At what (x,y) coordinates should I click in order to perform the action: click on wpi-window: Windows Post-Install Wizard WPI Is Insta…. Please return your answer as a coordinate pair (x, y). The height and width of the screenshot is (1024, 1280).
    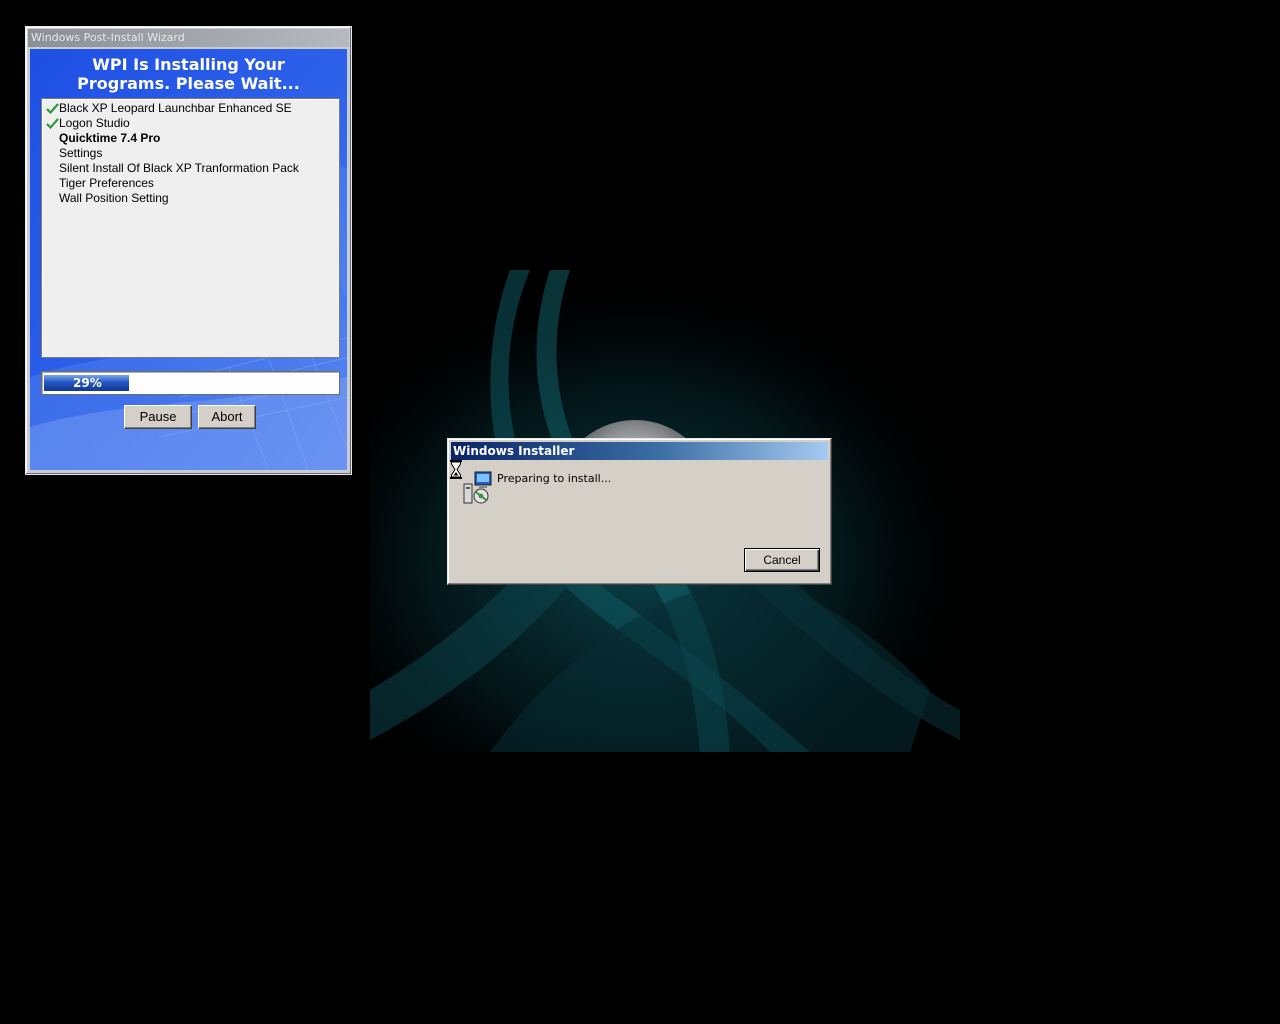
    Looking at the image, I should click on (188, 250).